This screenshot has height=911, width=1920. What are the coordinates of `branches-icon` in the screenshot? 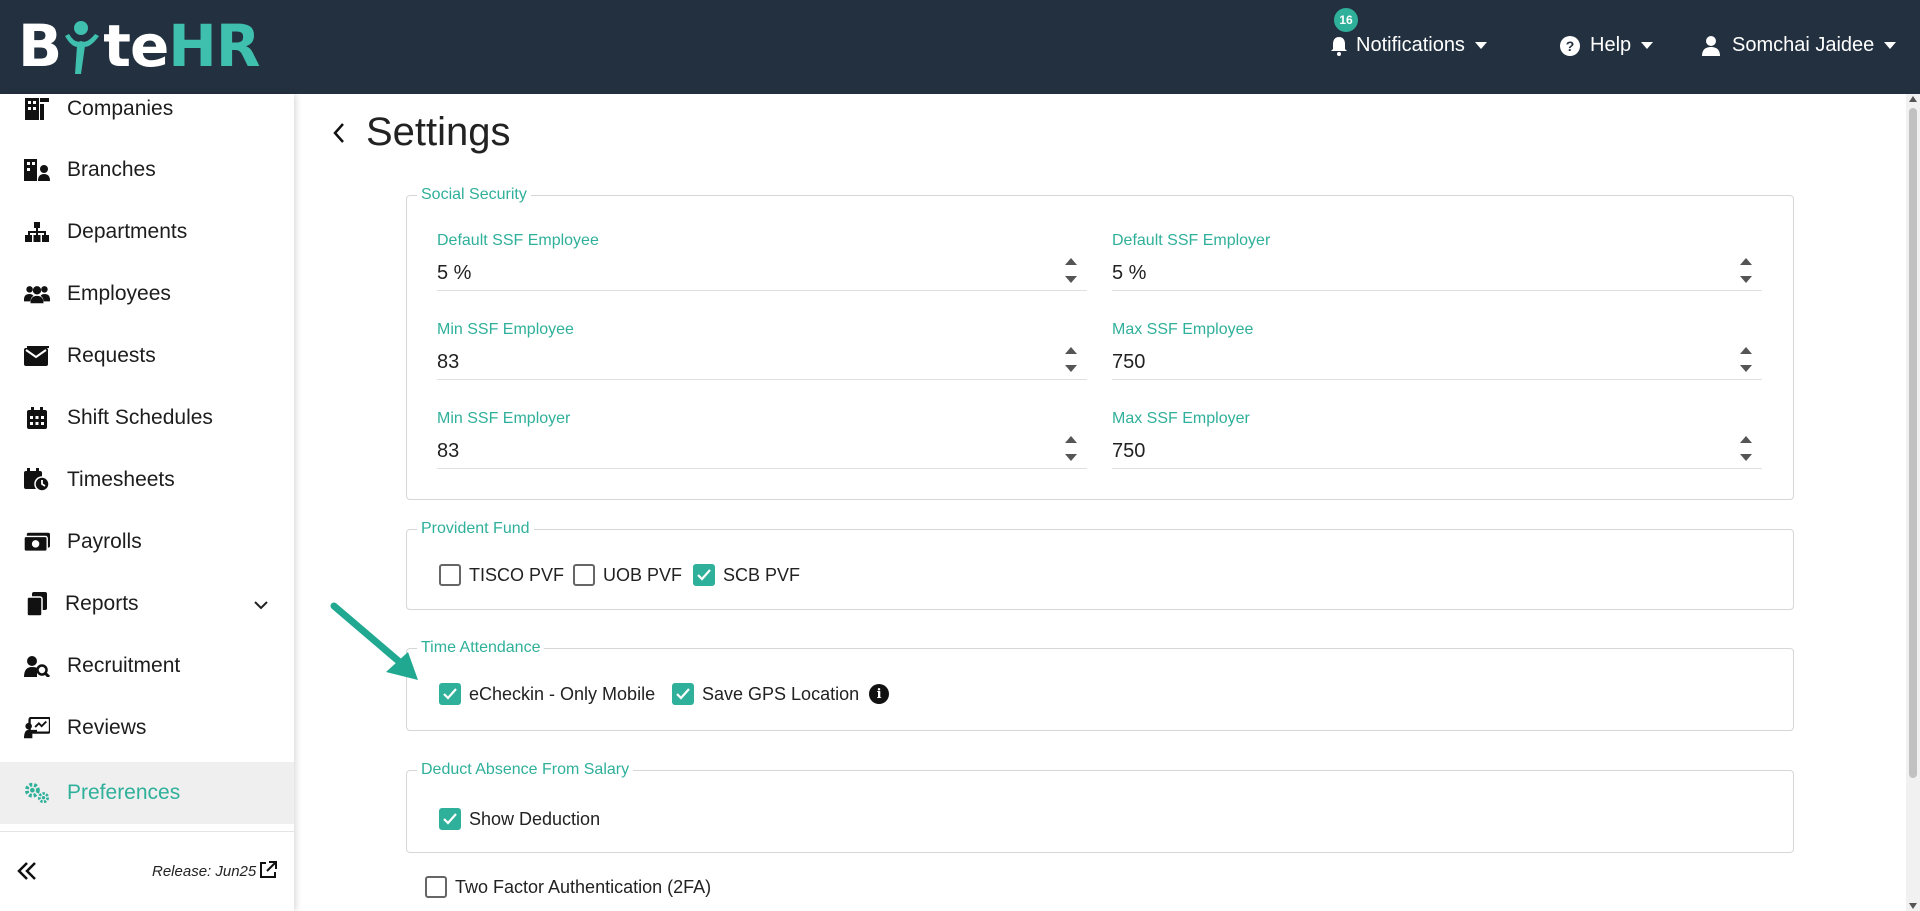 It's located at (37, 170).